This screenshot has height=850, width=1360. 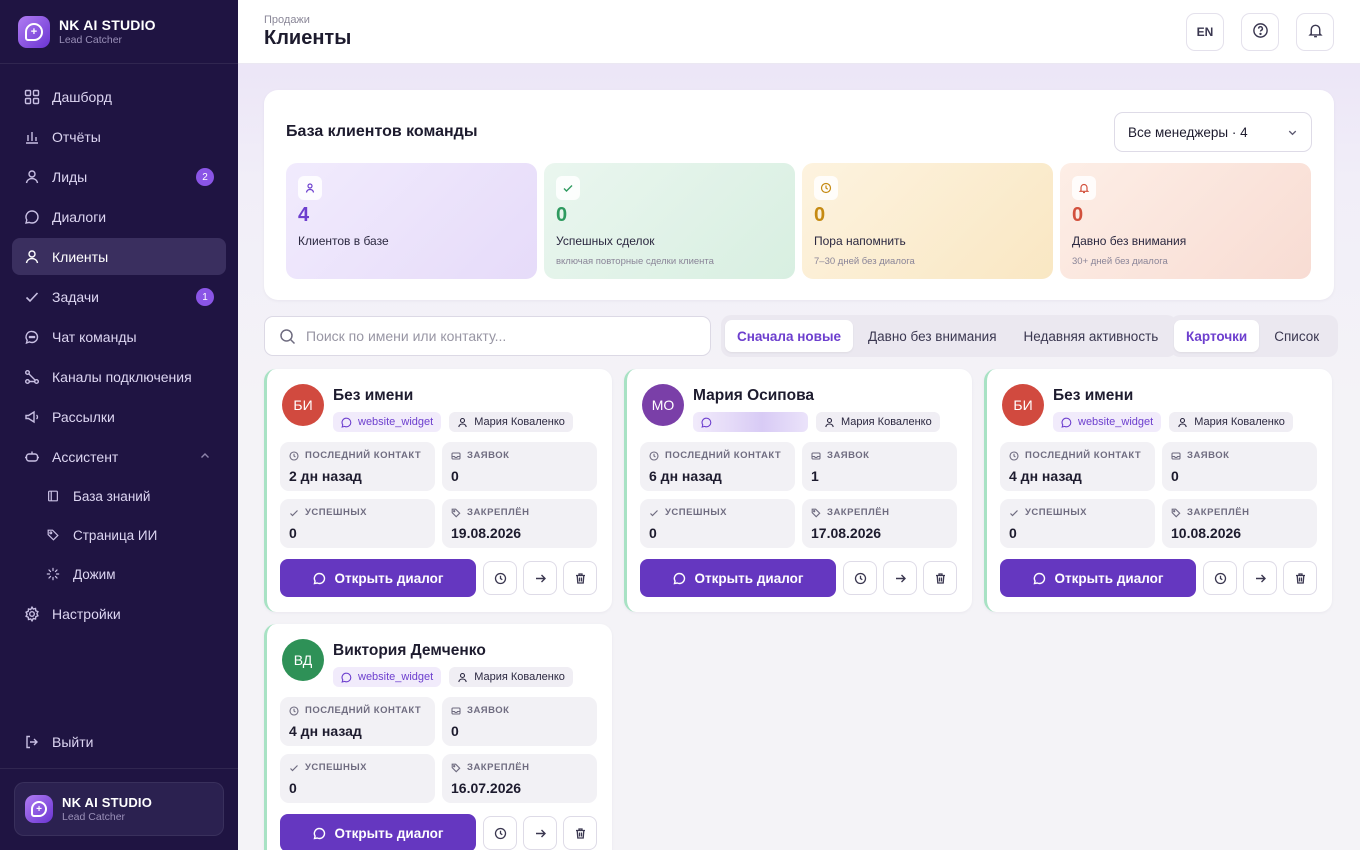 I want to click on manager-select: Все менеджеры · 4, so click(x=1213, y=132).